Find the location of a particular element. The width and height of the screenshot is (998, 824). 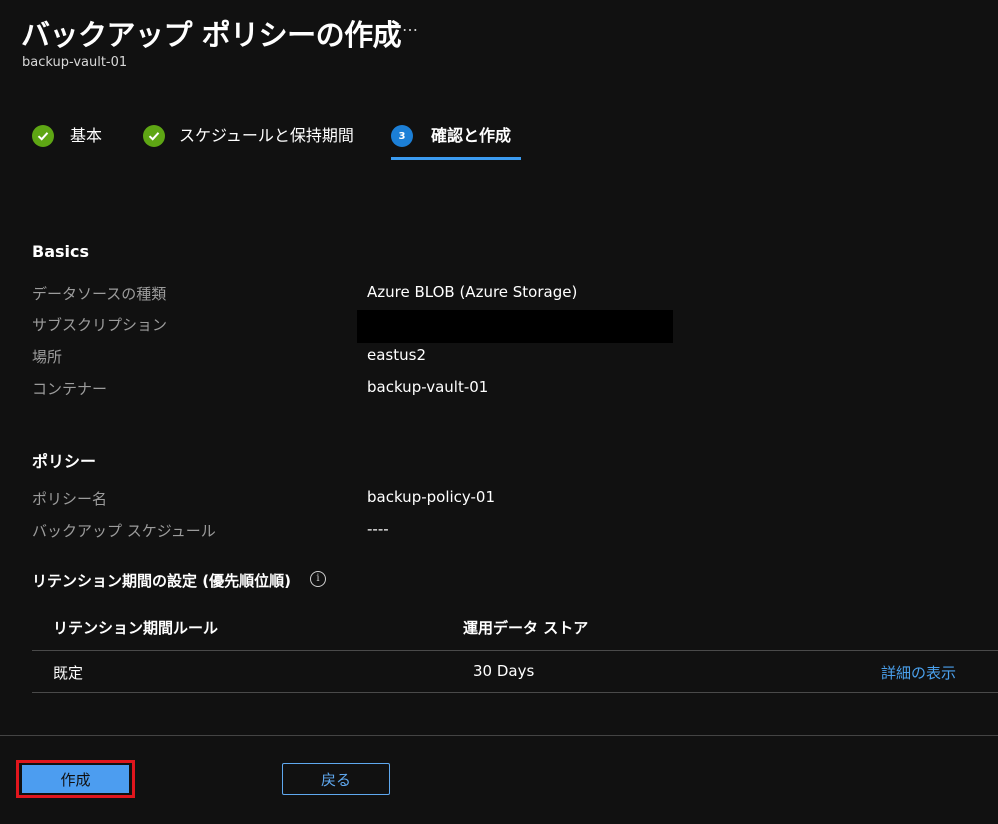

section-heading-basics: Basics is located at coordinates (61, 251).